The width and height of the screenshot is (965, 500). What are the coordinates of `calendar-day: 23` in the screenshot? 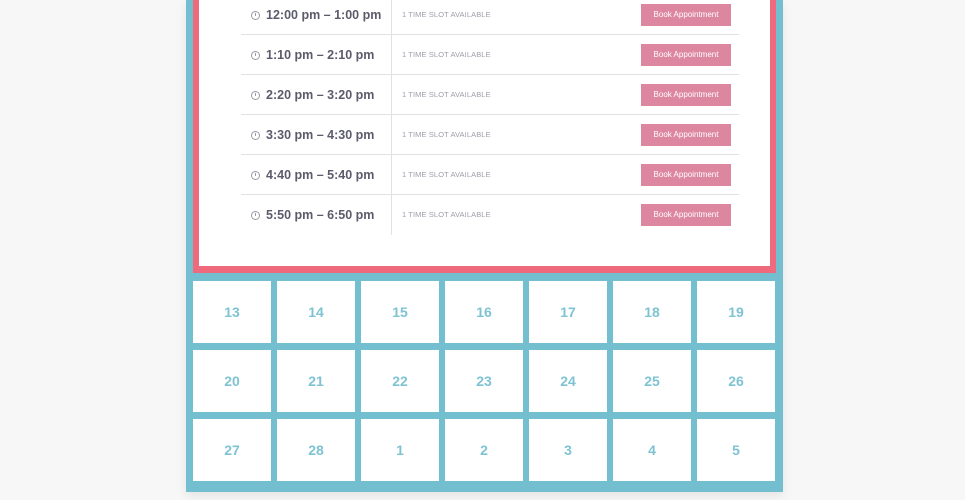 It's located at (484, 381).